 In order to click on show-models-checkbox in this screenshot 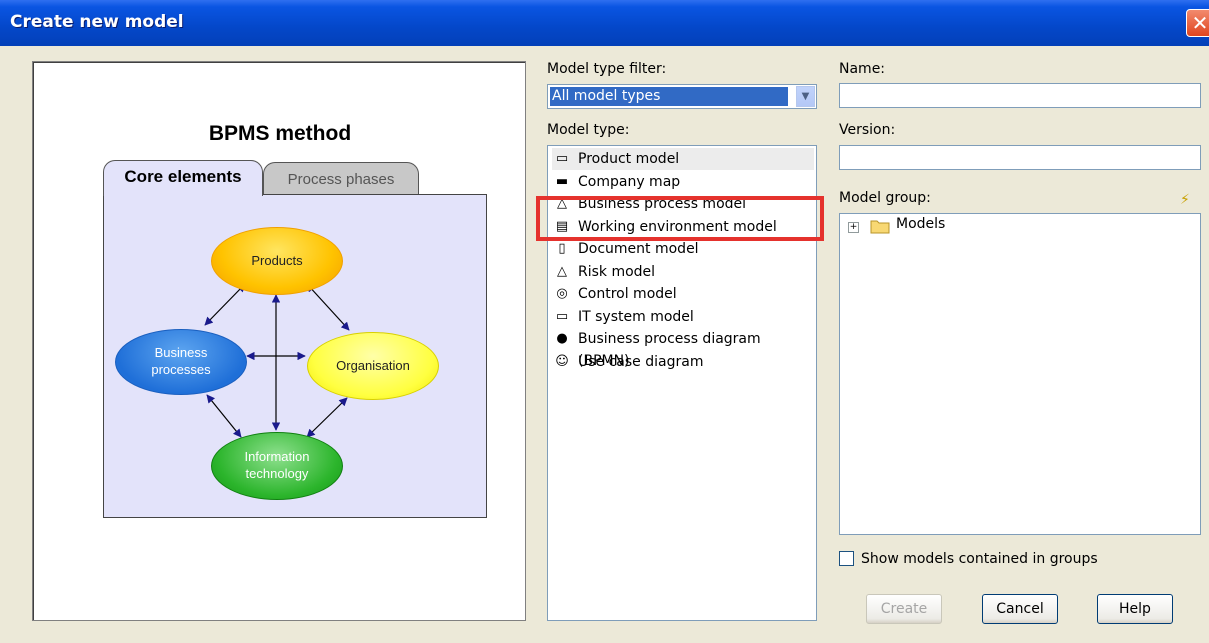, I will do `click(846, 558)`.